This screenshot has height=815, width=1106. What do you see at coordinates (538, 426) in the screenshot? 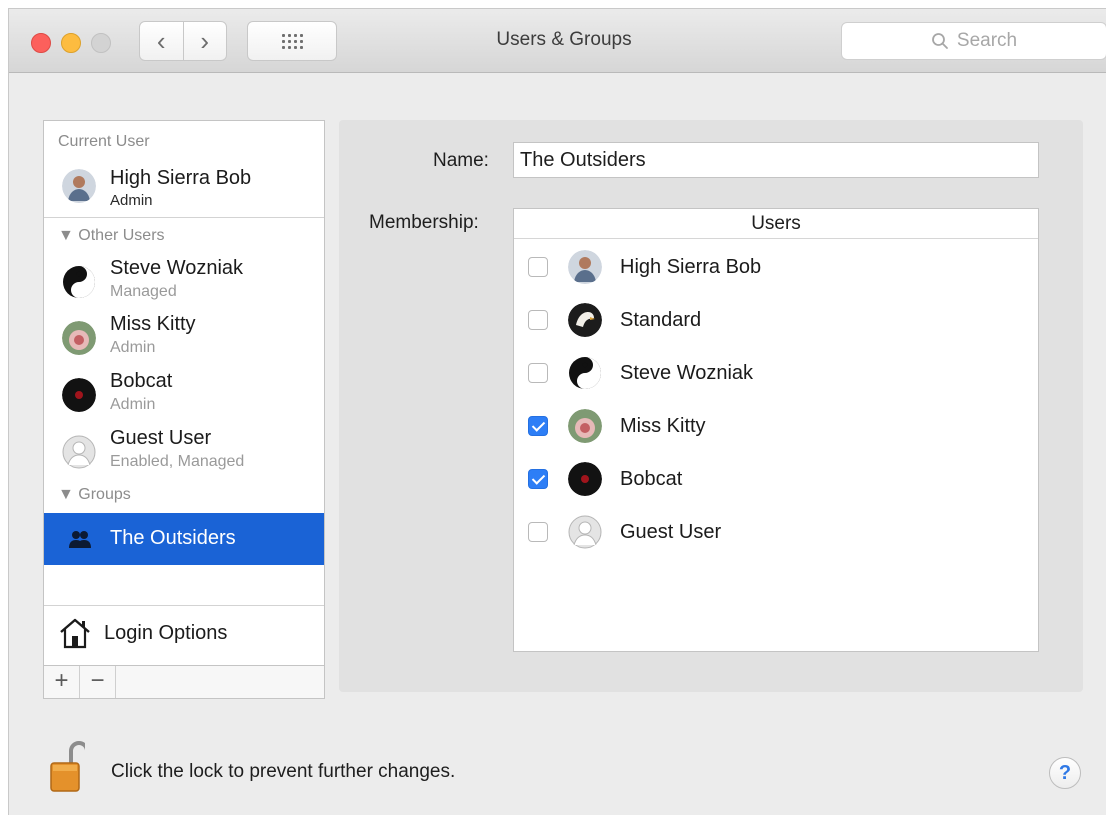
I see `member-checkbox-miss-kitty` at bounding box center [538, 426].